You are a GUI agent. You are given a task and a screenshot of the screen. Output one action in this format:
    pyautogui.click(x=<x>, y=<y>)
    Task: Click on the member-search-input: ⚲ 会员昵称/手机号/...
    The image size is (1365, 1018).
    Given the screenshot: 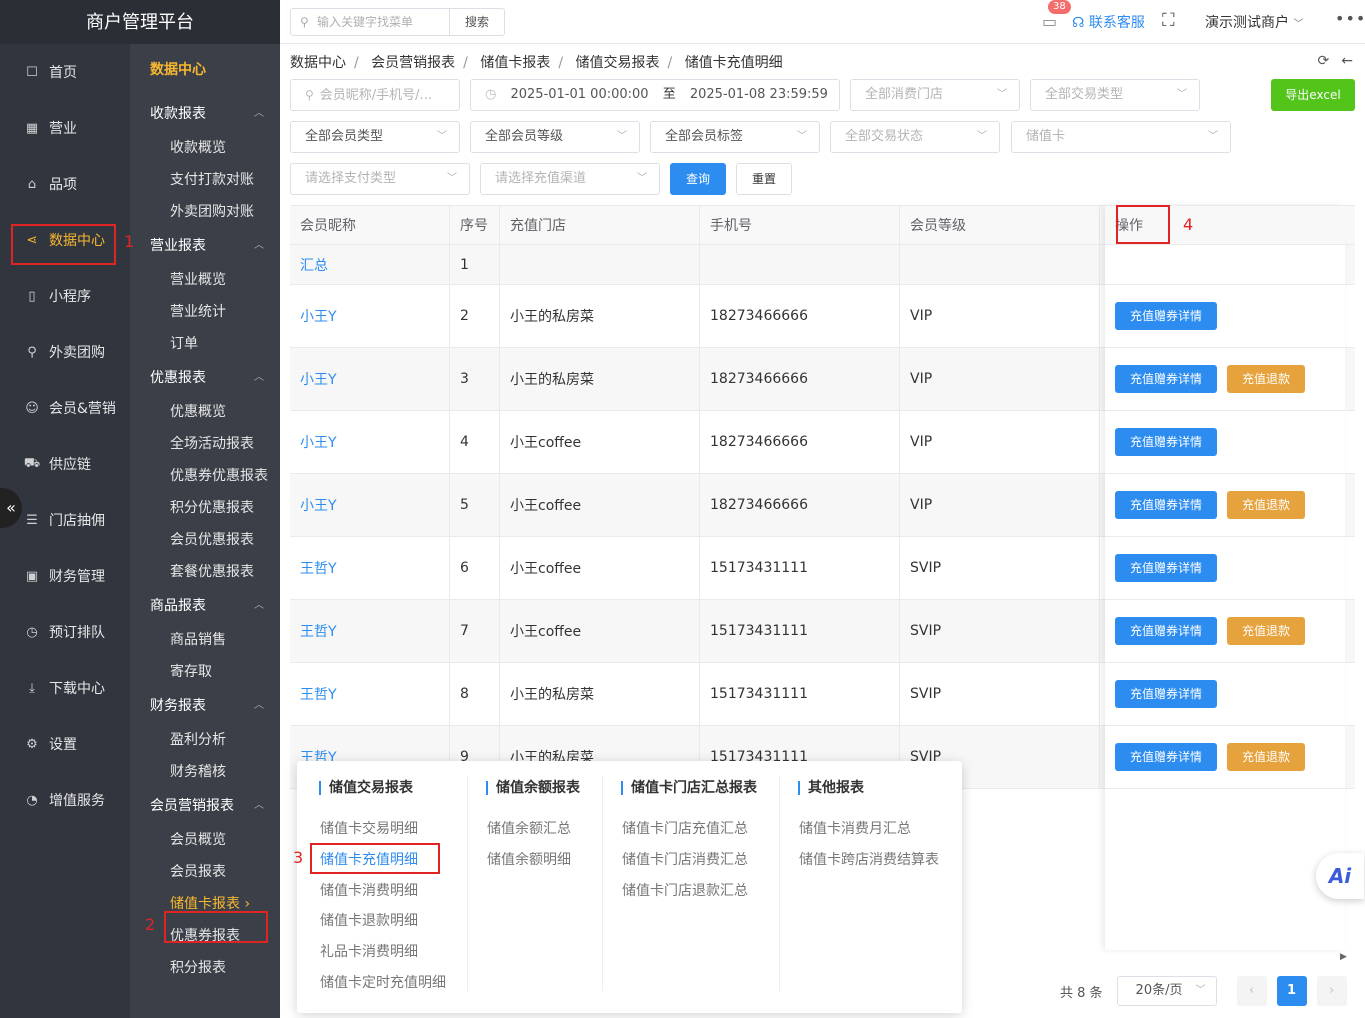 What is the action you would take?
    pyautogui.click(x=375, y=95)
    